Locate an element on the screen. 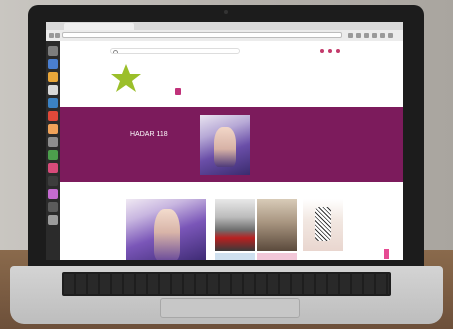  camera-icon is located at coordinates (226, 12).